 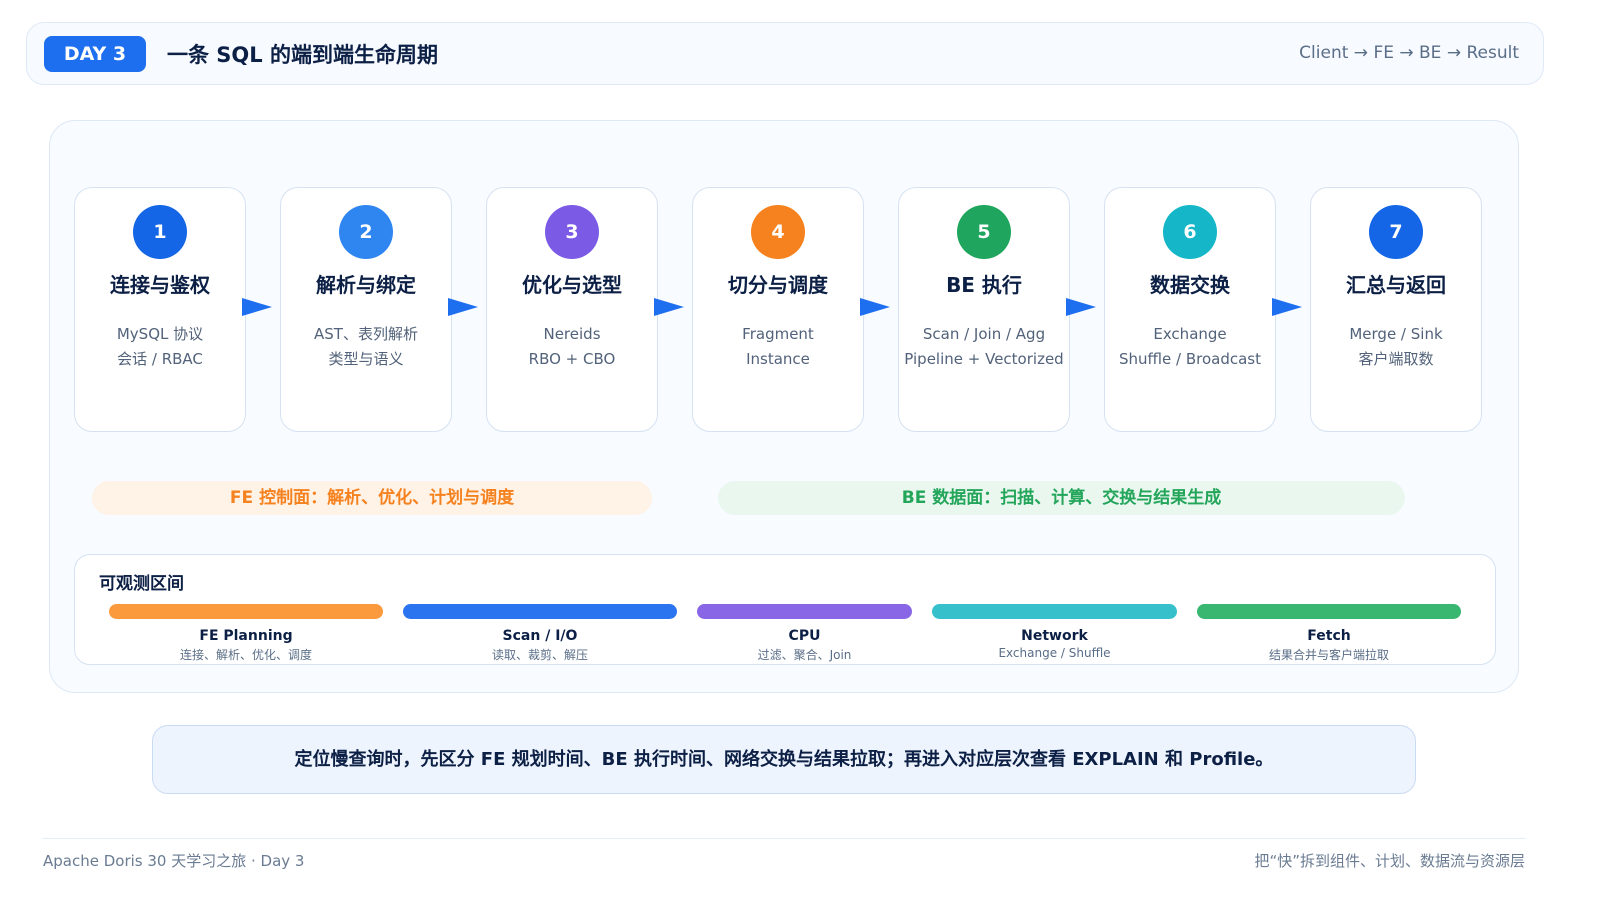 What do you see at coordinates (778, 334) in the screenshot?
I see `stage-desc-line1: Fragment` at bounding box center [778, 334].